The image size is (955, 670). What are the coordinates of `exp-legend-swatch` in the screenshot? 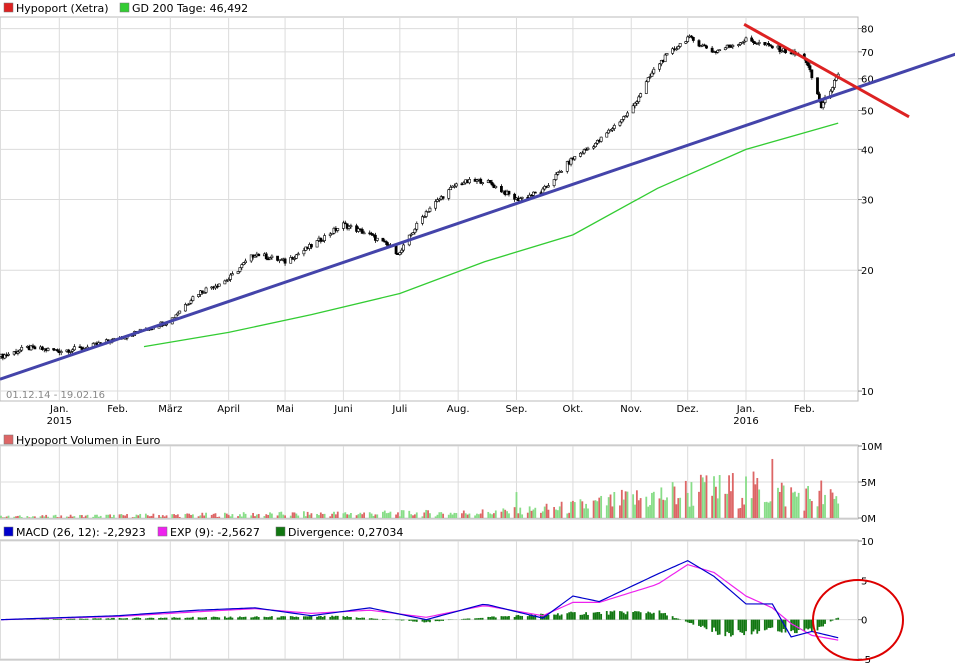 It's located at (162, 531).